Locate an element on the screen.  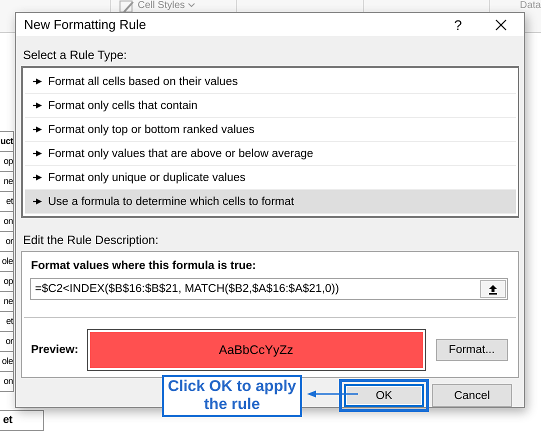
section-label: Select a Rule Type: is located at coordinates (75, 55).